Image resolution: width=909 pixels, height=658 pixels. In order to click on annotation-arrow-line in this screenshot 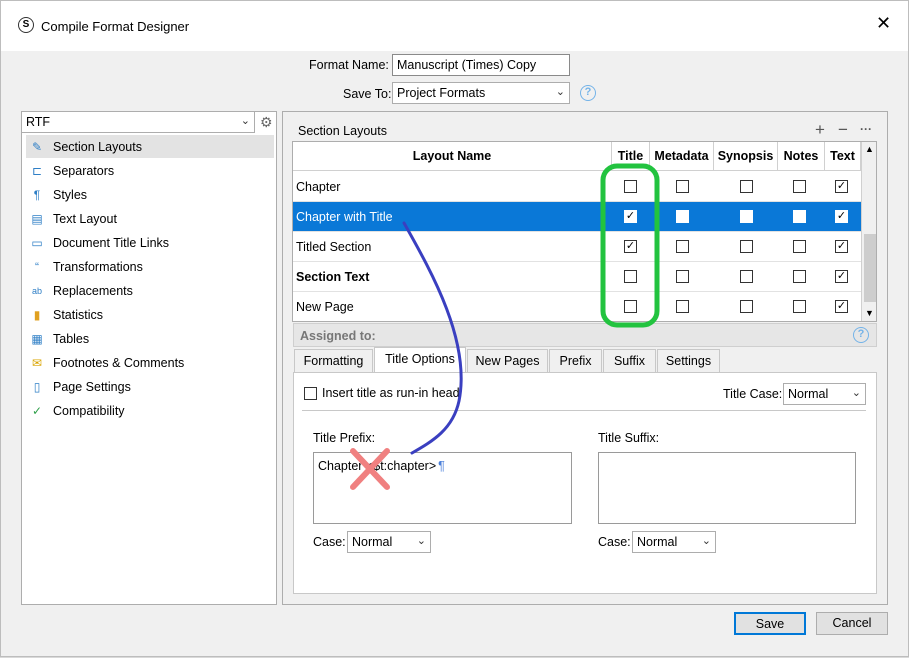, I will do `click(432, 338)`.